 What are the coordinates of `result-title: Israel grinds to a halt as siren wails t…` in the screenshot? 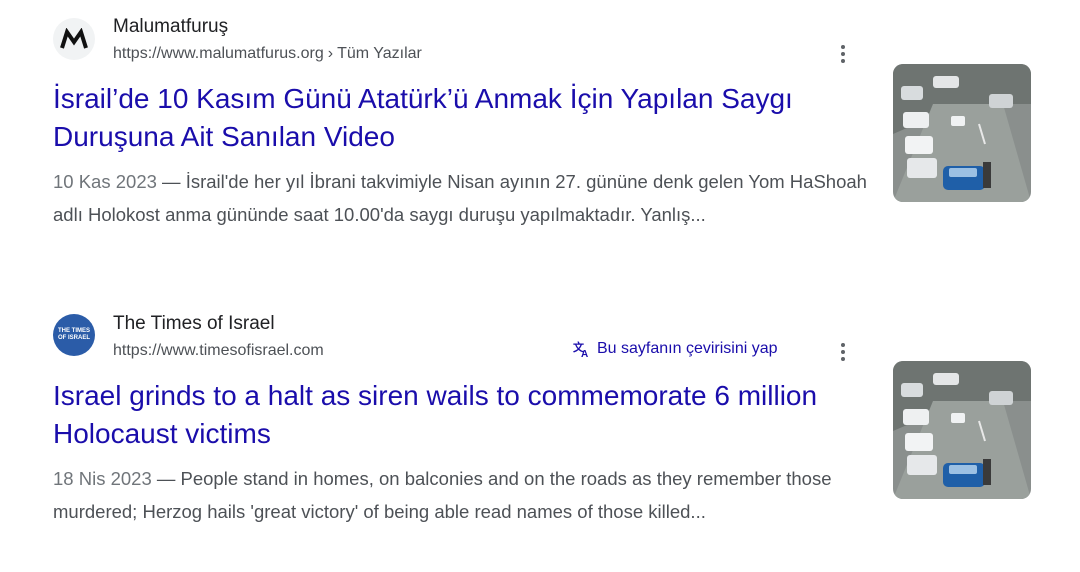 It's located at (468, 415).